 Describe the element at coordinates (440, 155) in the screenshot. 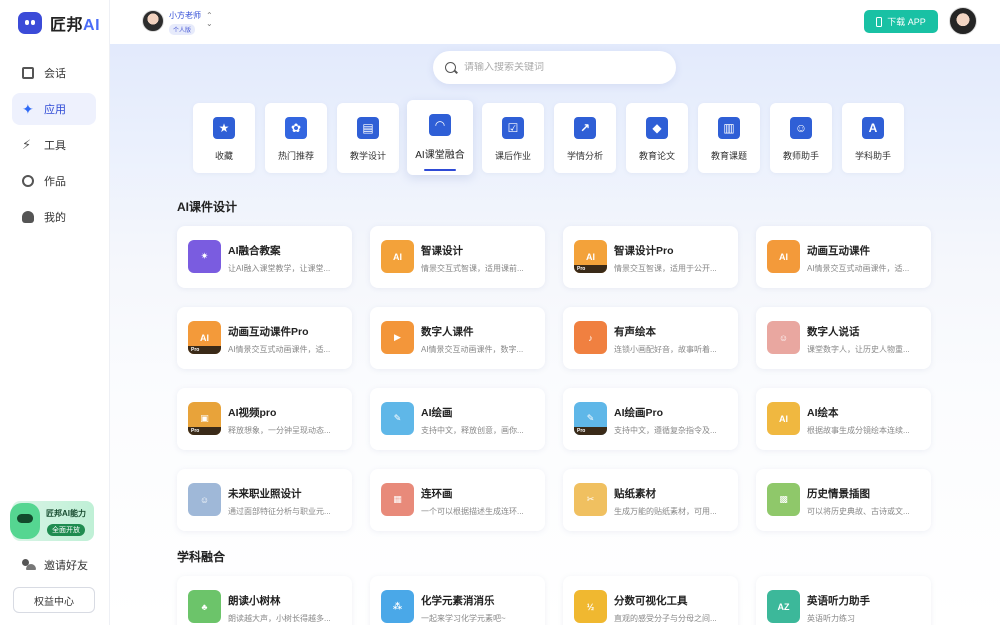

I see `tab-category-label: AI课堂融合` at that location.